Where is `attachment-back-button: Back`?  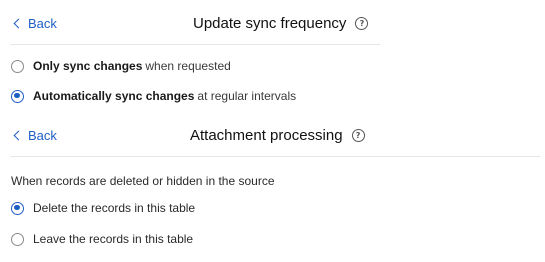 attachment-back-button: Back is located at coordinates (35, 135).